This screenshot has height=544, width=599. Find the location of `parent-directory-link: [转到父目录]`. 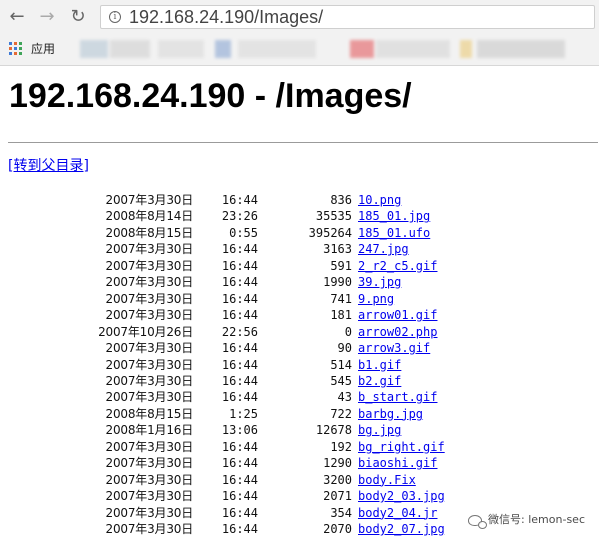

parent-directory-link: [转到父目录] is located at coordinates (48, 166).